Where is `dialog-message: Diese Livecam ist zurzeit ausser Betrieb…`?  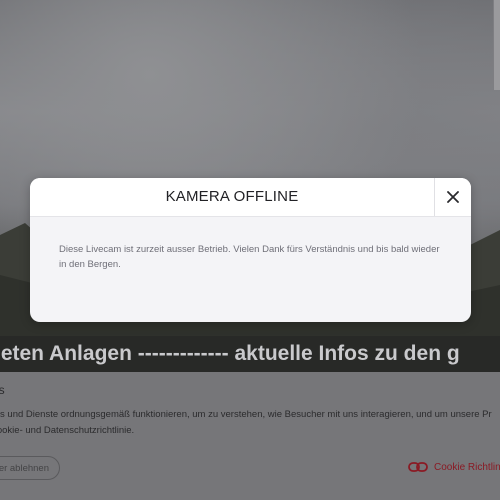 dialog-message: Diese Livecam ist zurzeit ausser Betrieb… is located at coordinates (249, 257).